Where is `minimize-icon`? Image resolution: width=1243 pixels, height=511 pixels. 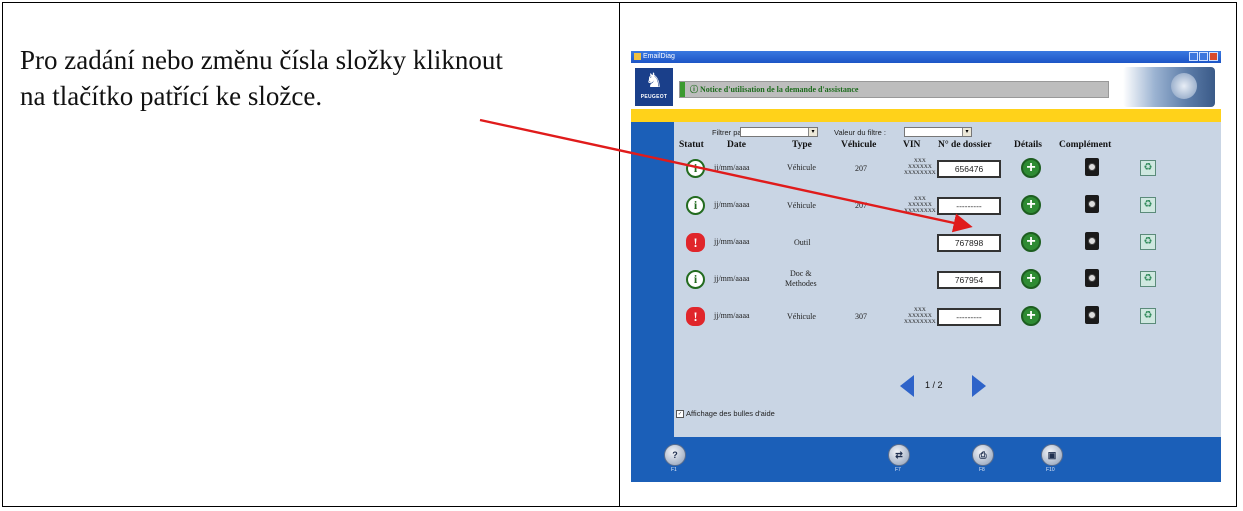 minimize-icon is located at coordinates (1193, 56).